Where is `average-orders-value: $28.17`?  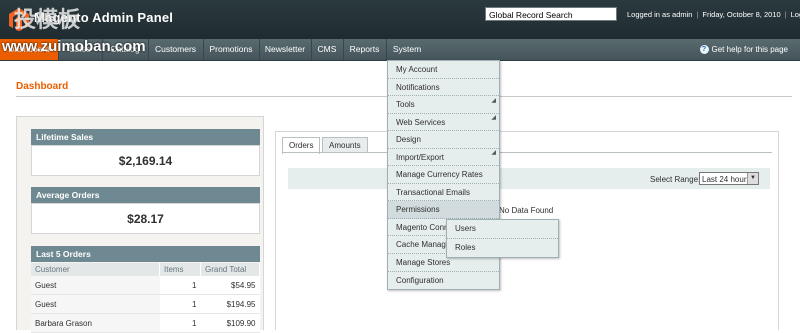
average-orders-value: $28.17 is located at coordinates (145, 218).